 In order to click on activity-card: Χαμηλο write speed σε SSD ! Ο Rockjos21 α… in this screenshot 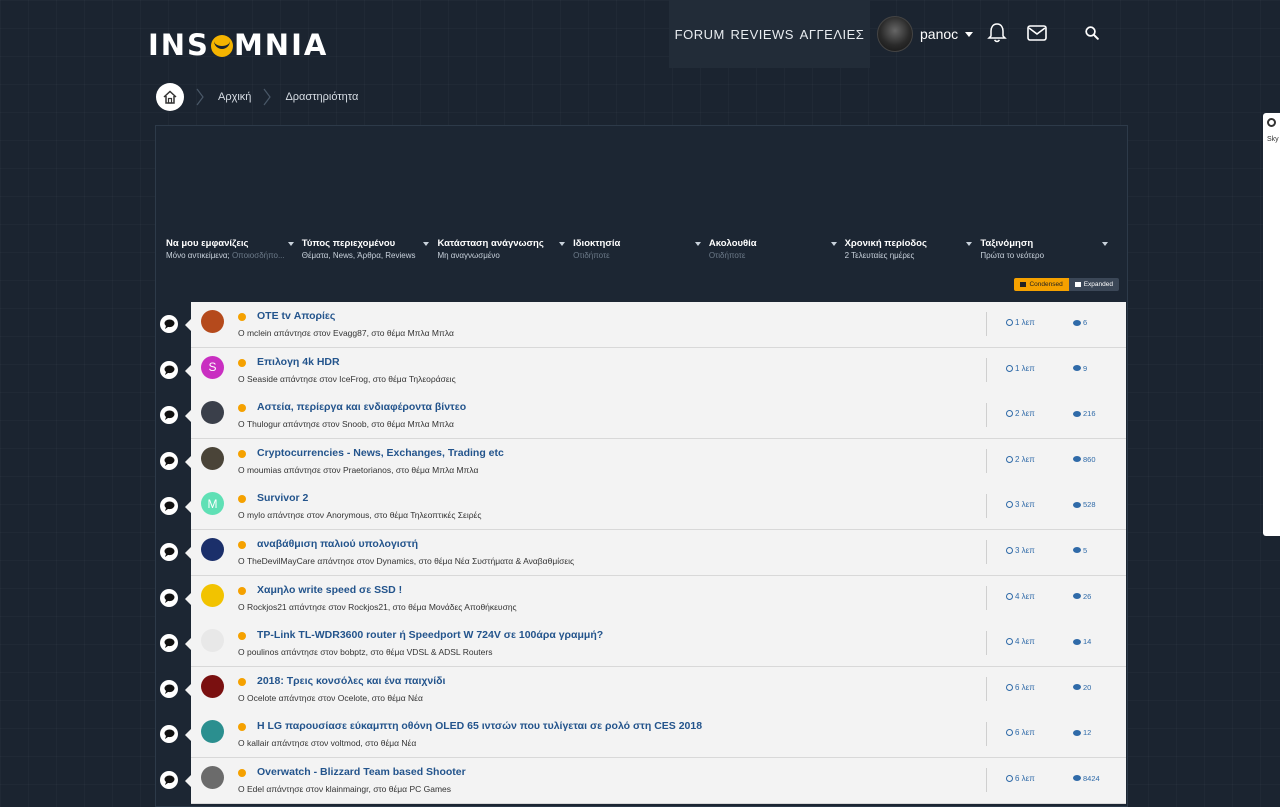, I will do `click(655, 598)`.